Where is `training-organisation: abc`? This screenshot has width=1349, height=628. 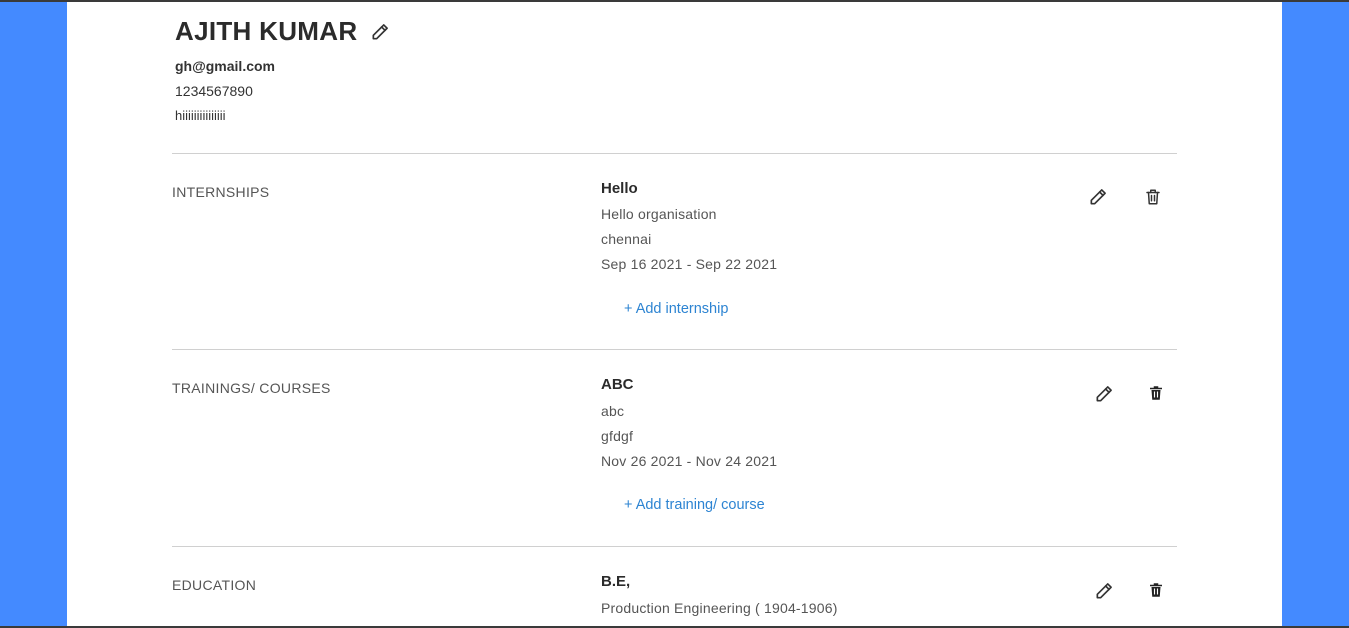
training-organisation: abc is located at coordinates (613, 411).